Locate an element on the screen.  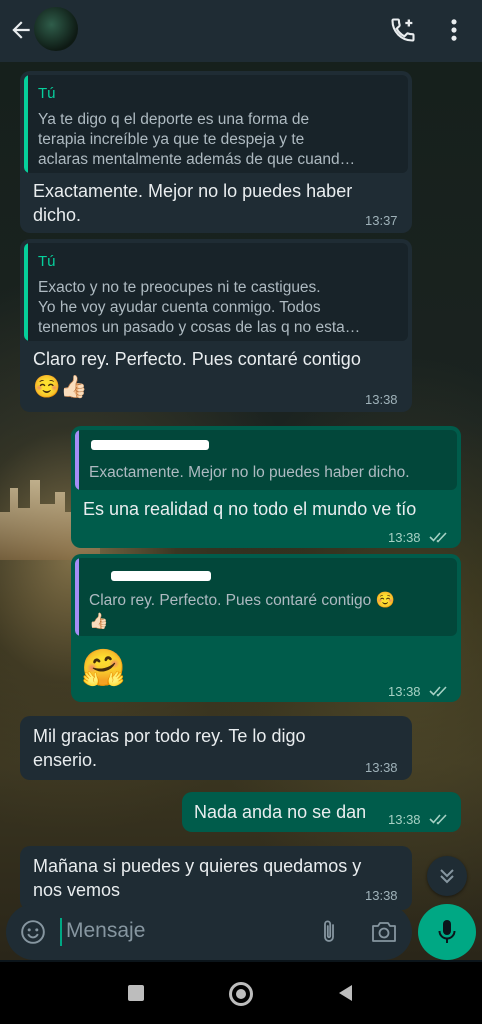
home-icon is located at coordinates (241, 994).